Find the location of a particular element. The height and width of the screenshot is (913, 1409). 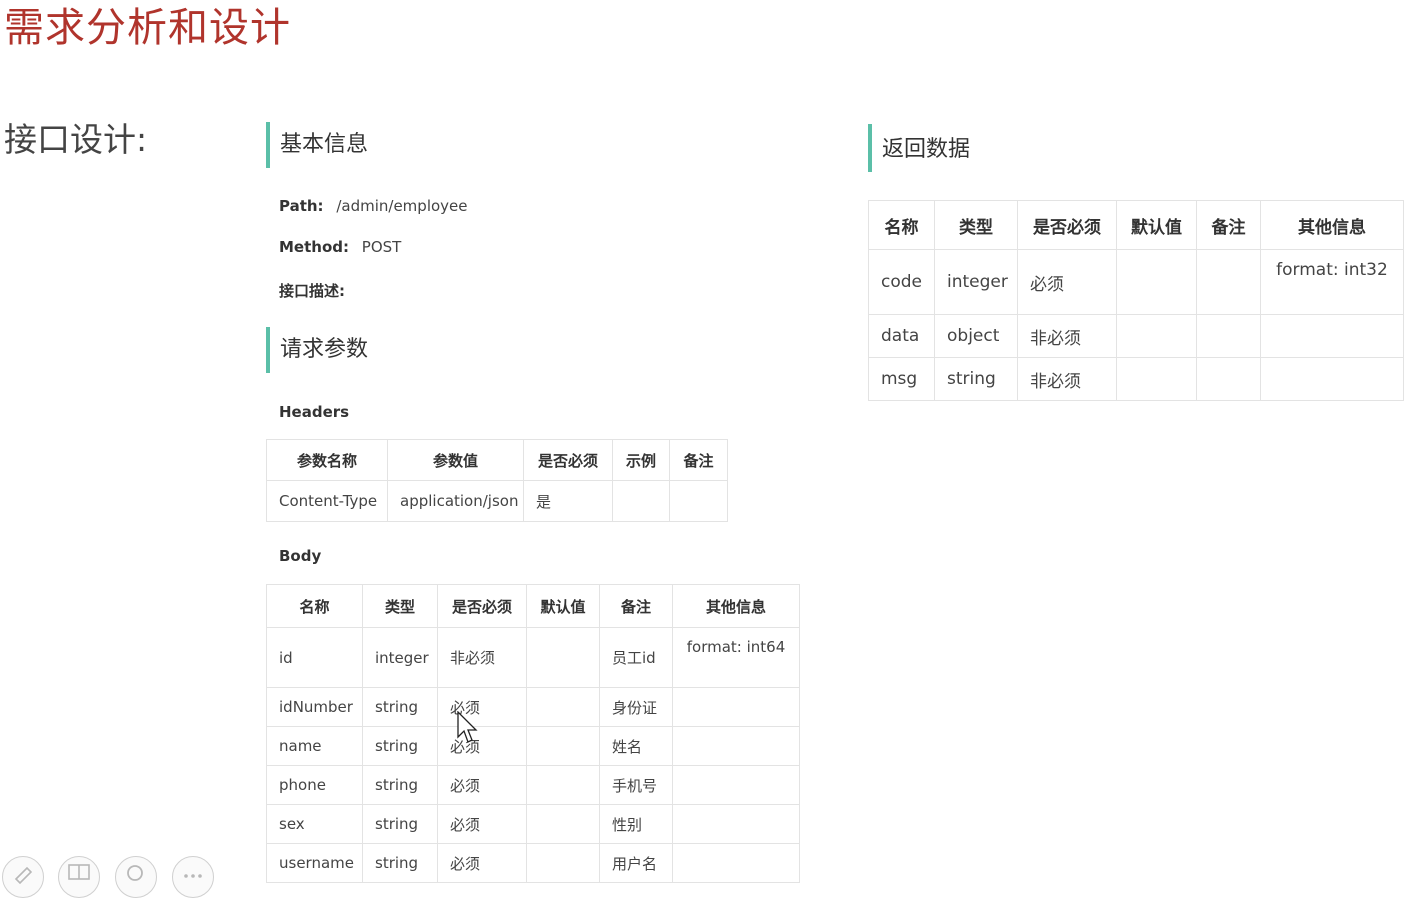

table-row: code integer 必须 format: int32 is located at coordinates (1136, 282).